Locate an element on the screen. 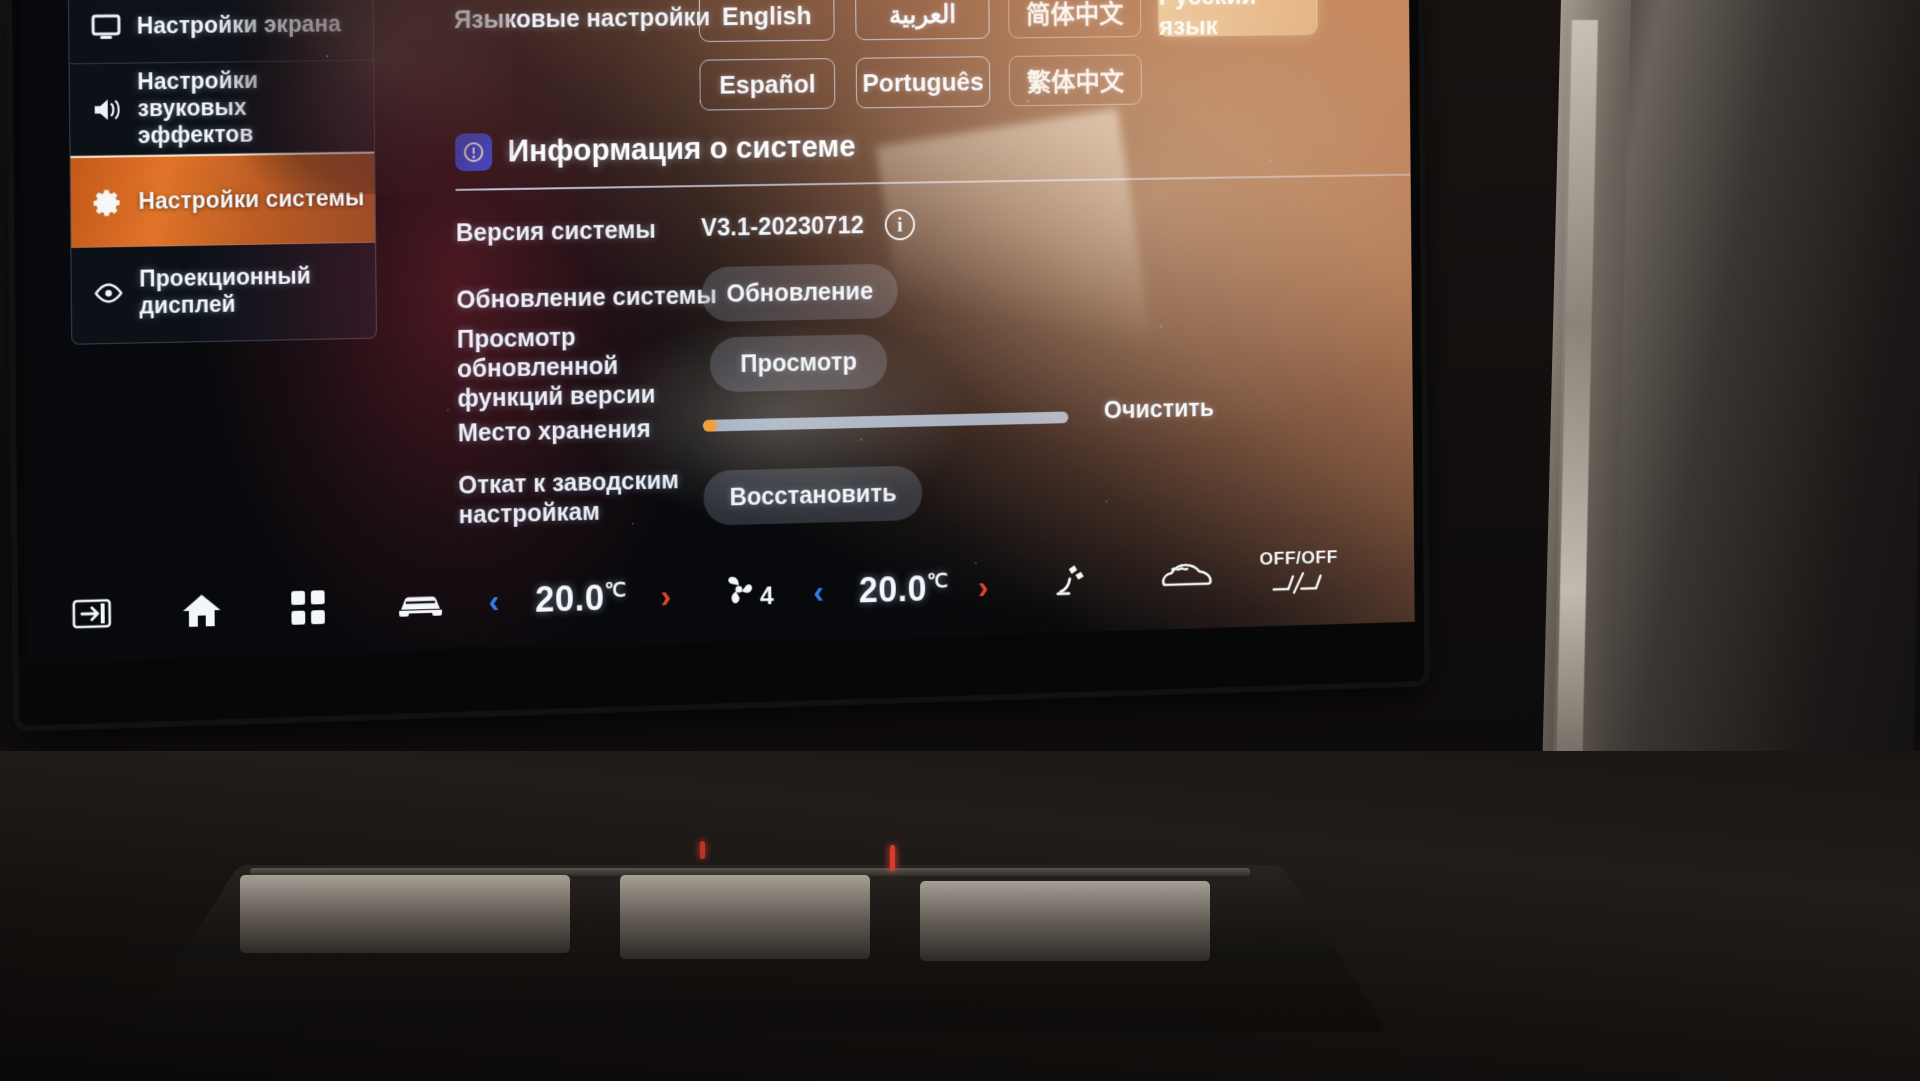  sidebar-item-label: Настройки звуковых эффектов is located at coordinates (198, 108).